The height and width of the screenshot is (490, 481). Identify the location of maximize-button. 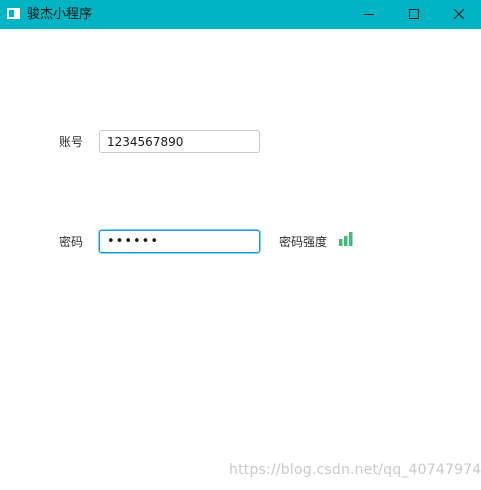
(414, 14).